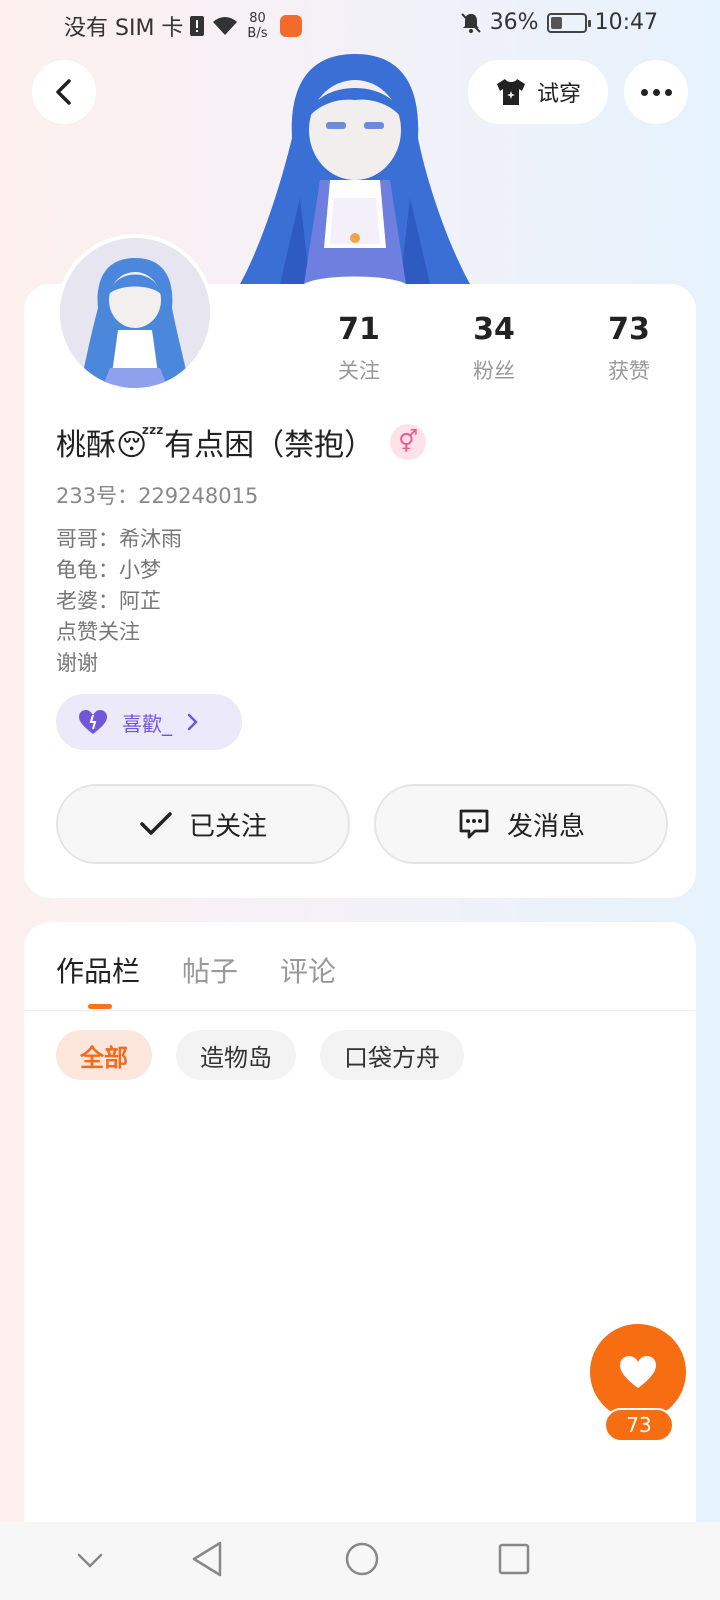 The image size is (720, 1600). Describe the element at coordinates (90, 1561) in the screenshot. I see `chevron-down-icon` at that location.